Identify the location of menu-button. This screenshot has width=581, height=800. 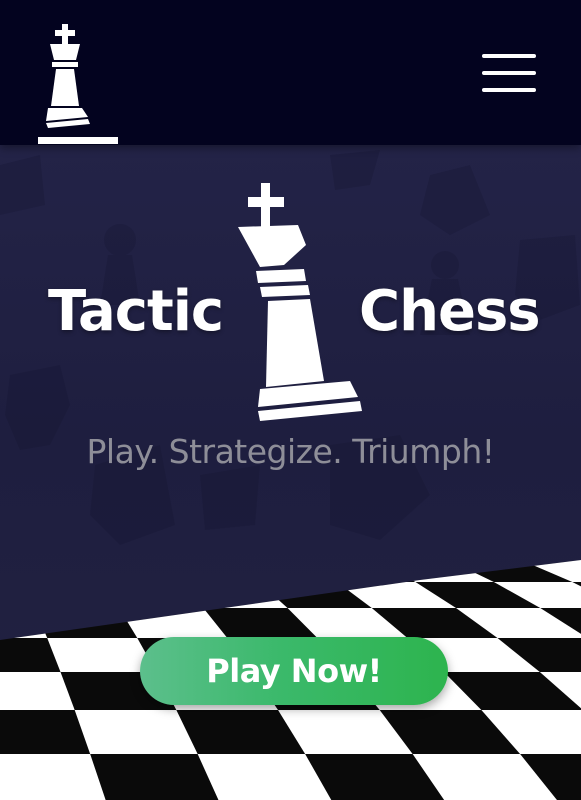
(509, 74).